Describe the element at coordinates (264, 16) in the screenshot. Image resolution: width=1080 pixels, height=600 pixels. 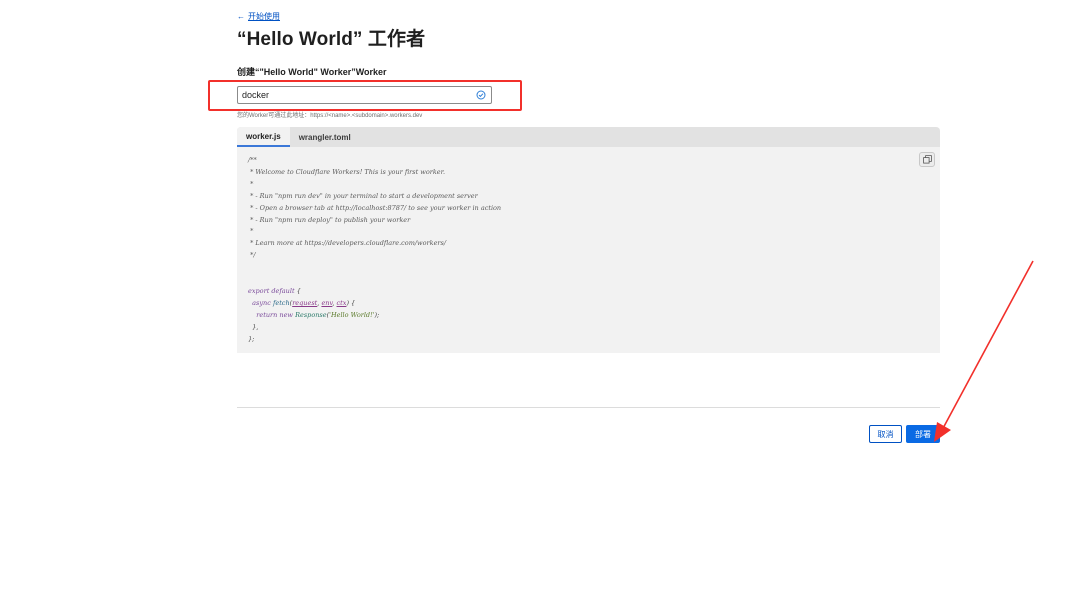
I see `back-link-label: 开始使用` at that location.